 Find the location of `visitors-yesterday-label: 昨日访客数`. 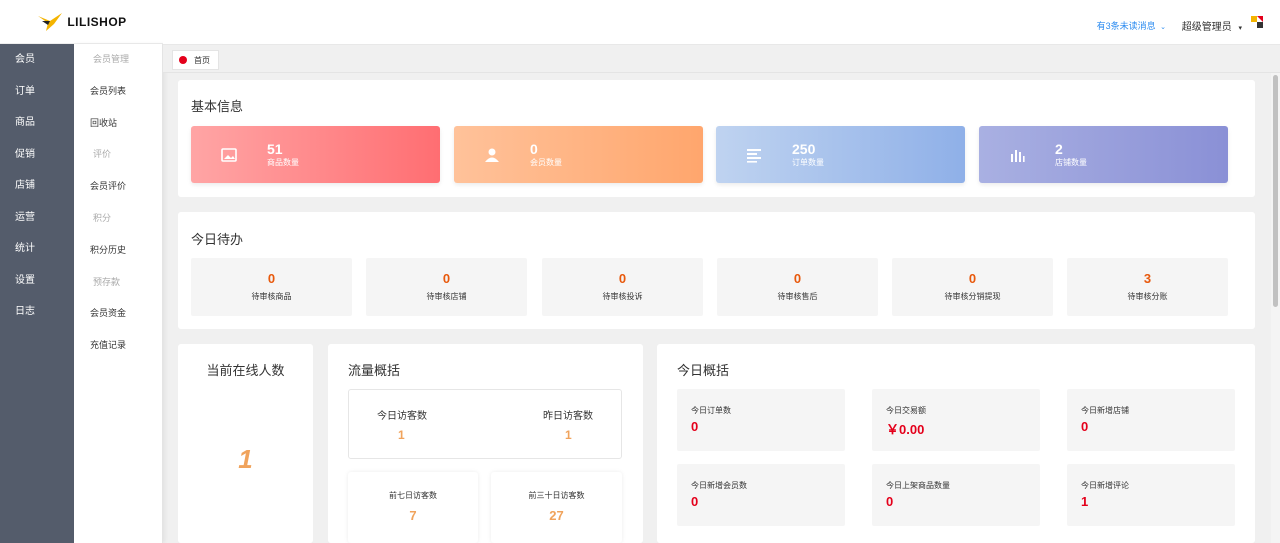

visitors-yesterday-label: 昨日访客数 is located at coordinates (568, 416).